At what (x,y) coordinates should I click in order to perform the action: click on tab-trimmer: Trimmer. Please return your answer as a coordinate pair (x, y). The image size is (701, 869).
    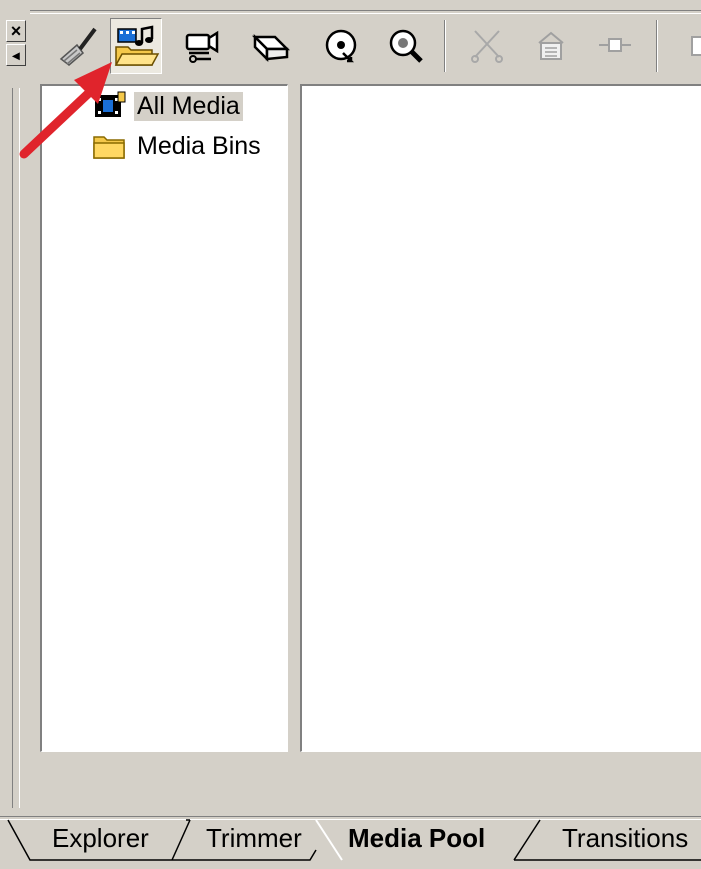
    Looking at the image, I should click on (254, 838).